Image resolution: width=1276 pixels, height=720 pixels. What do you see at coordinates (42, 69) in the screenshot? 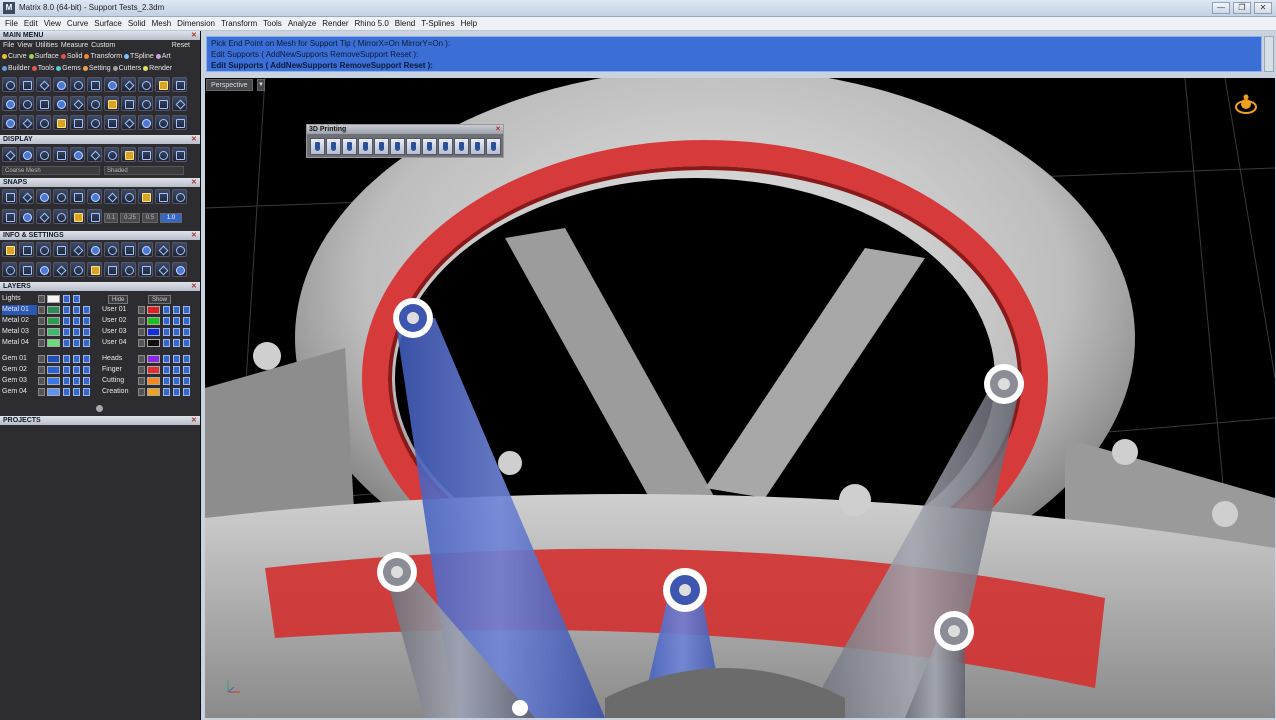
I see `category-tools: Tools` at bounding box center [42, 69].